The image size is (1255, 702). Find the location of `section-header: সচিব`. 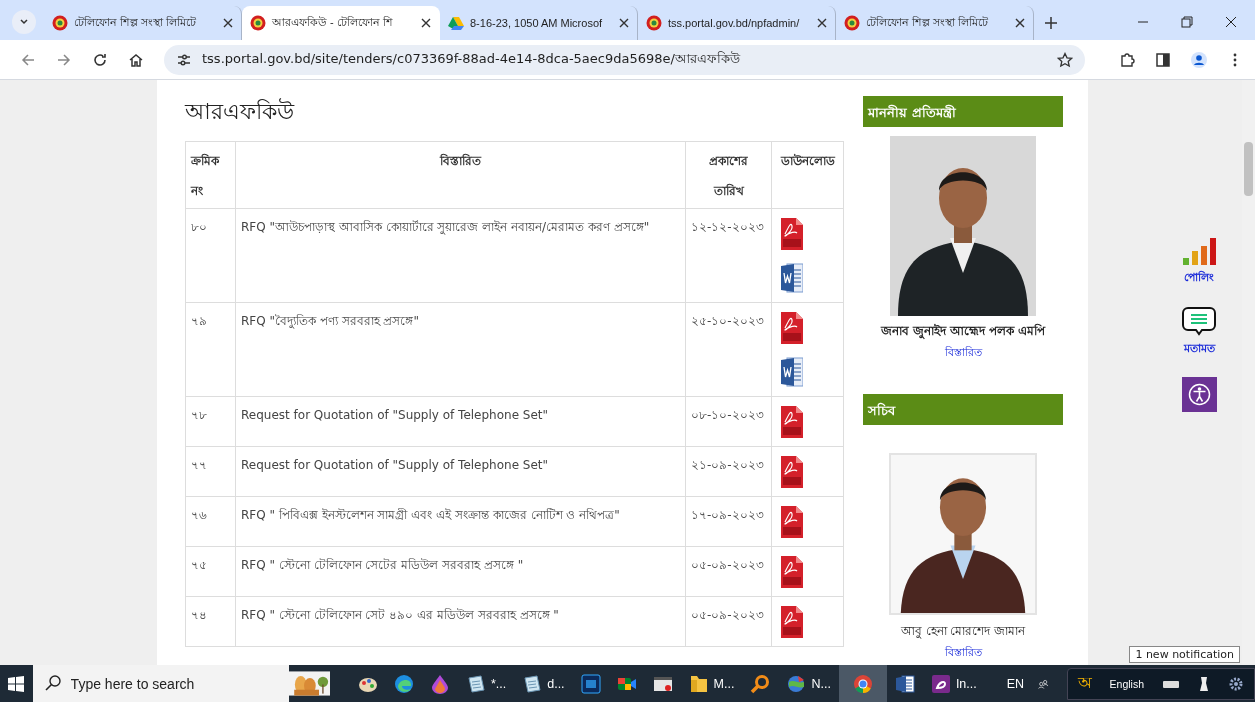

section-header: সচিব is located at coordinates (963, 409).